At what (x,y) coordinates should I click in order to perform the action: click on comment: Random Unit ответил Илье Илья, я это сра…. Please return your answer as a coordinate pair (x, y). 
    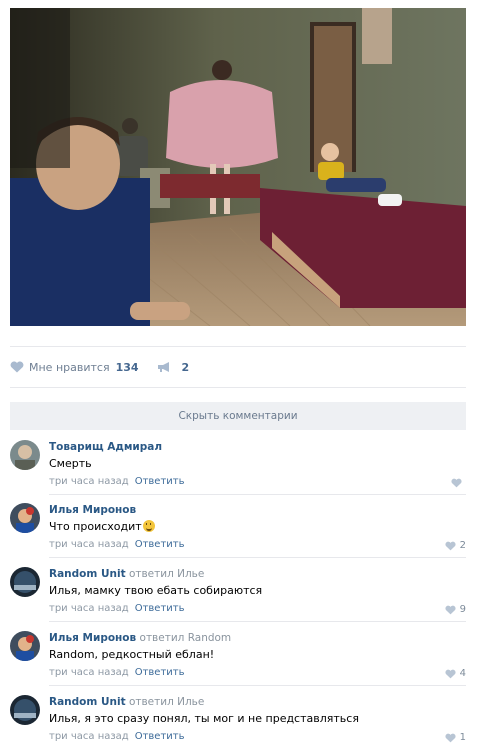
    Looking at the image, I should click on (238, 719).